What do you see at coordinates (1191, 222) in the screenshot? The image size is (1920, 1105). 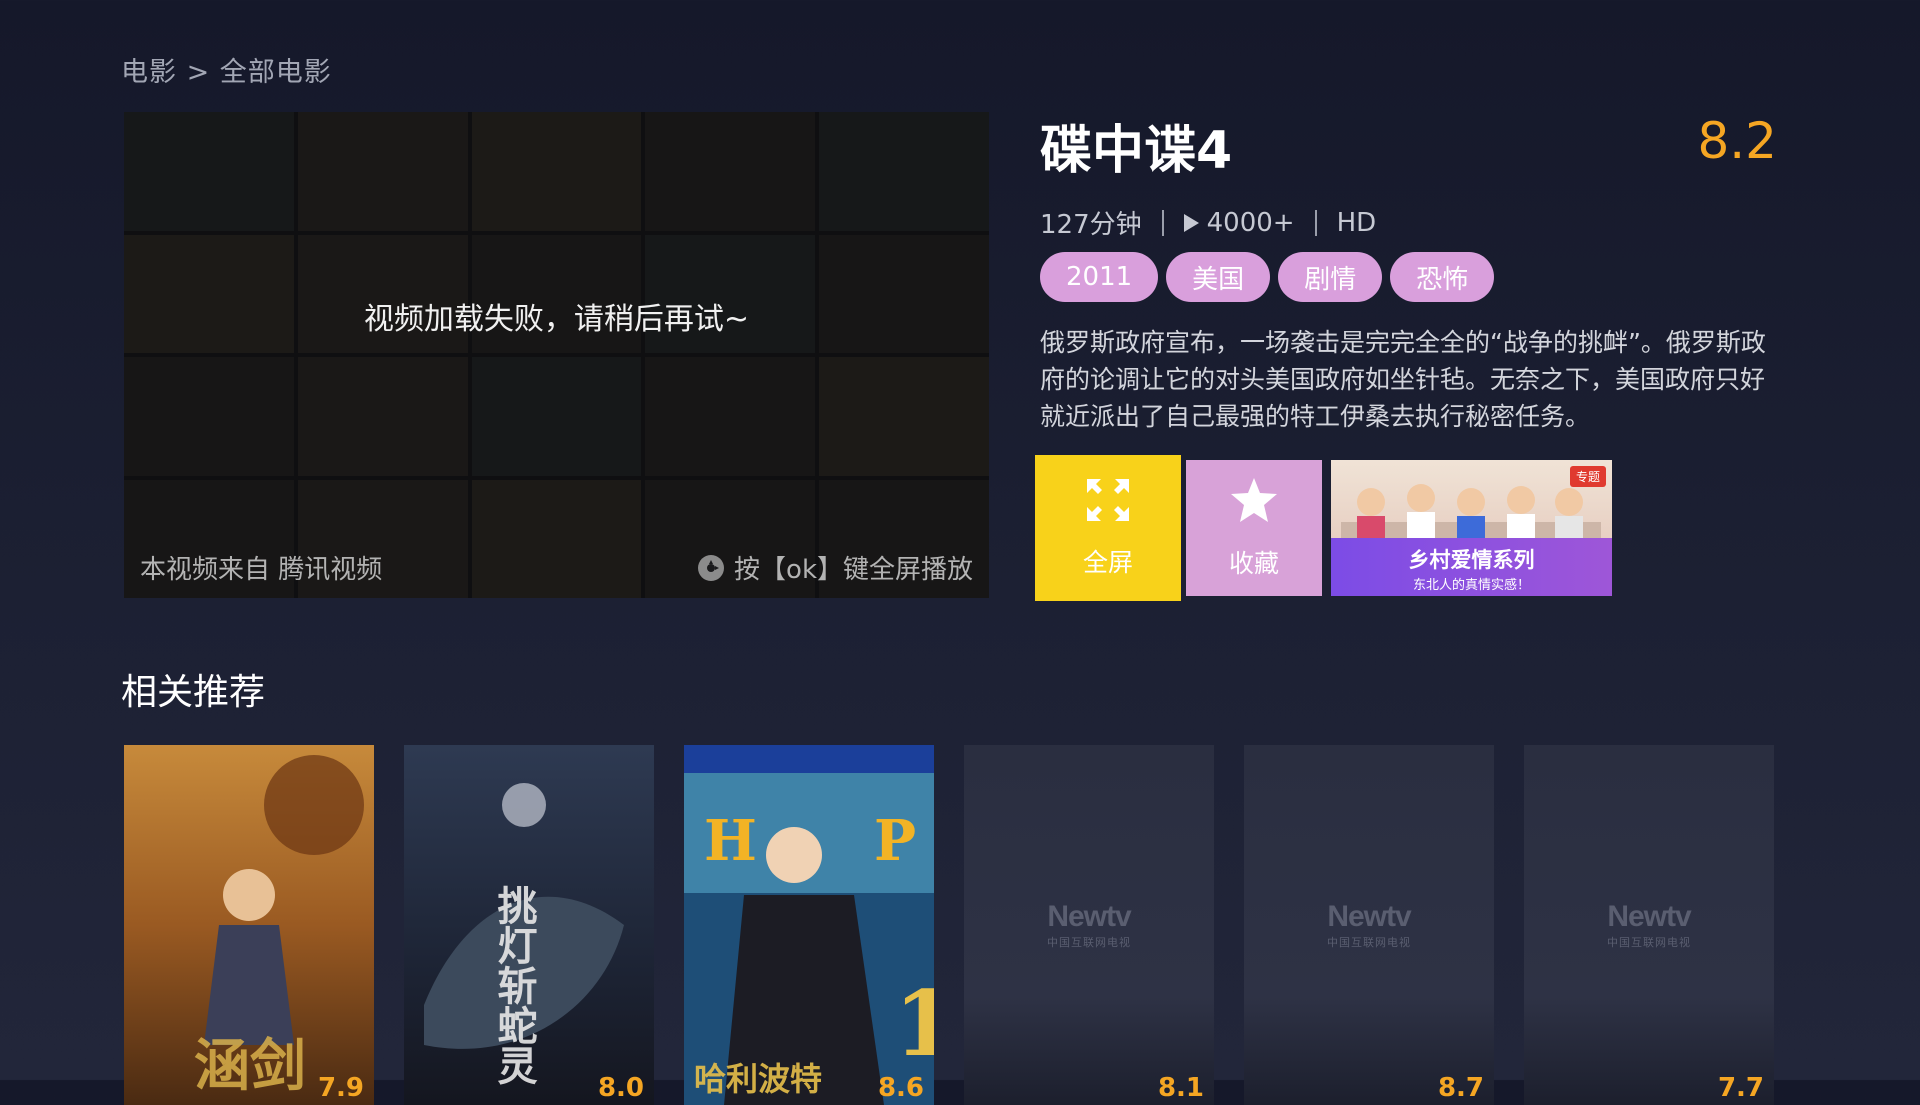 I see `play-count-icon` at bounding box center [1191, 222].